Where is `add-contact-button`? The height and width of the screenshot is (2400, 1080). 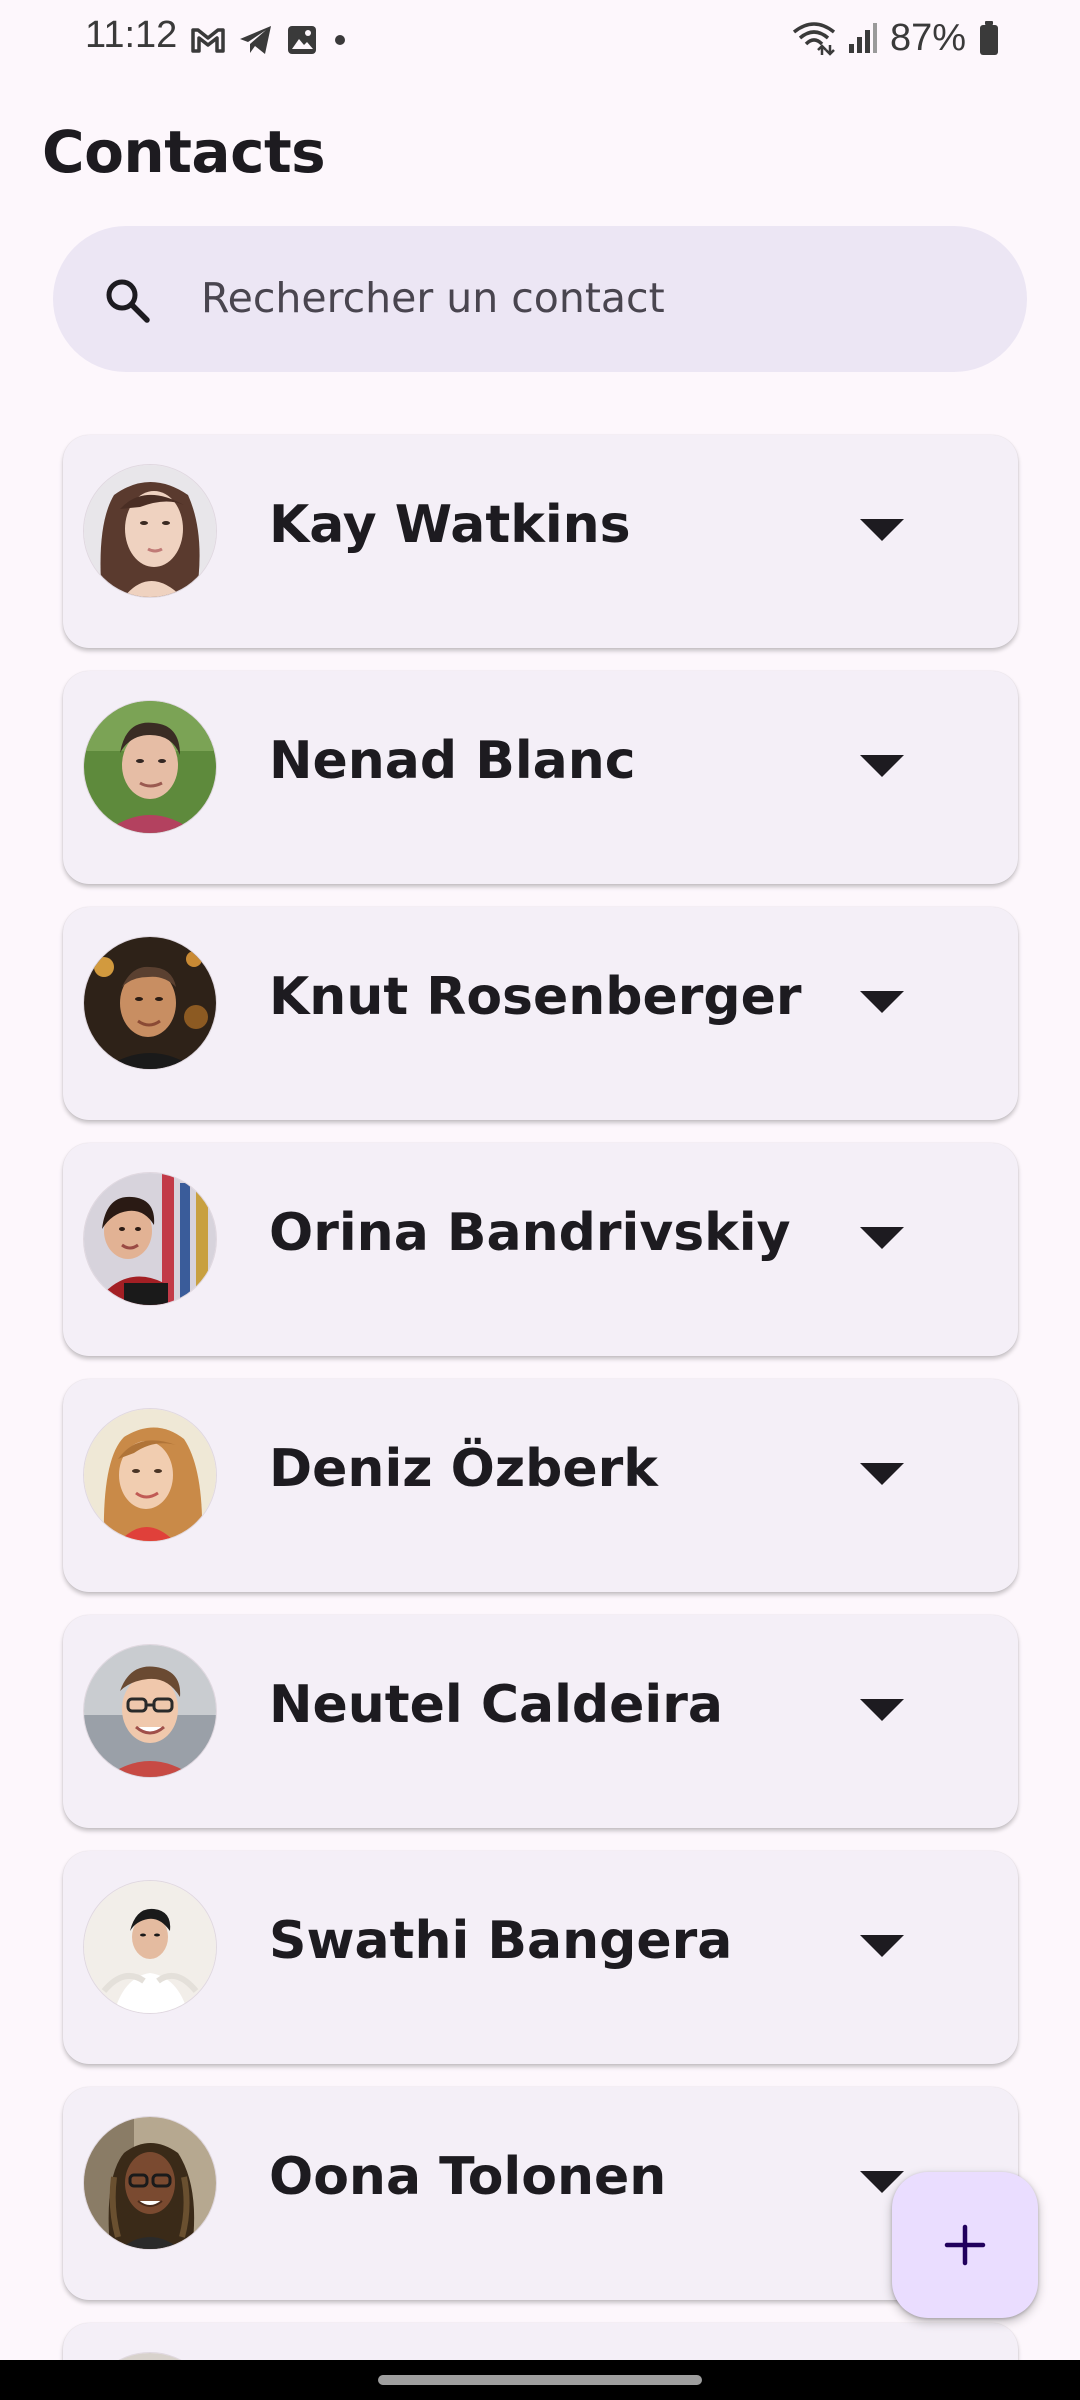
add-contact-button is located at coordinates (965, 2245).